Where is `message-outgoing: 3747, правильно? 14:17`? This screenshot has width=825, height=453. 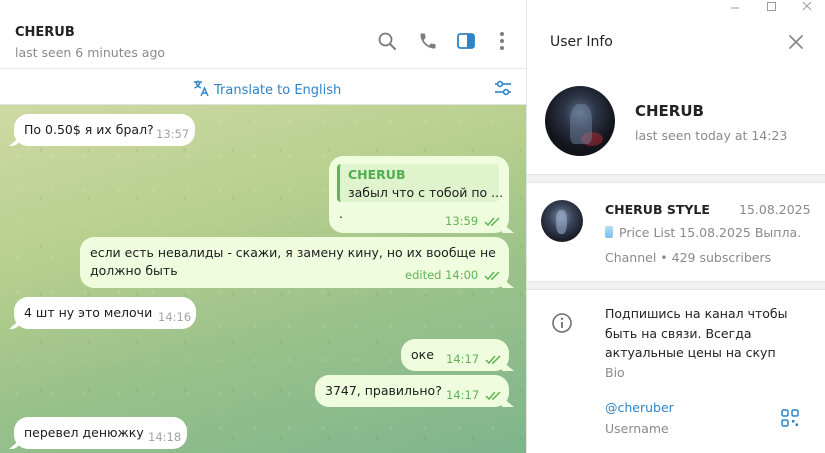 message-outgoing: 3747, правильно? 14:17 is located at coordinates (412, 391).